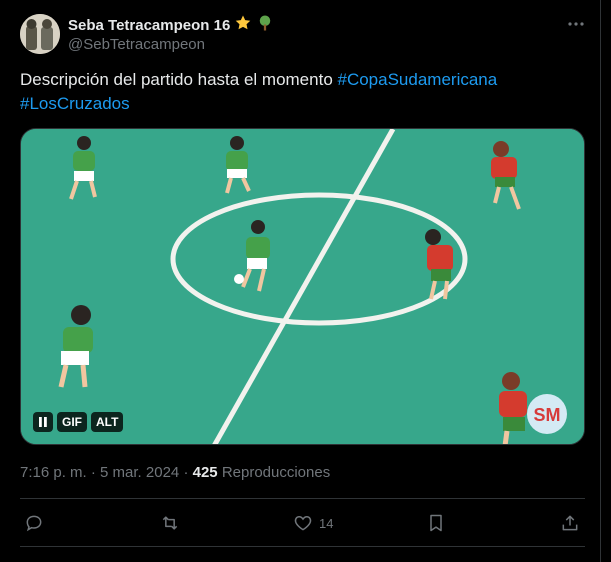  Describe the element at coordinates (326, 523) in the screenshot. I see `like-count: 14` at that location.